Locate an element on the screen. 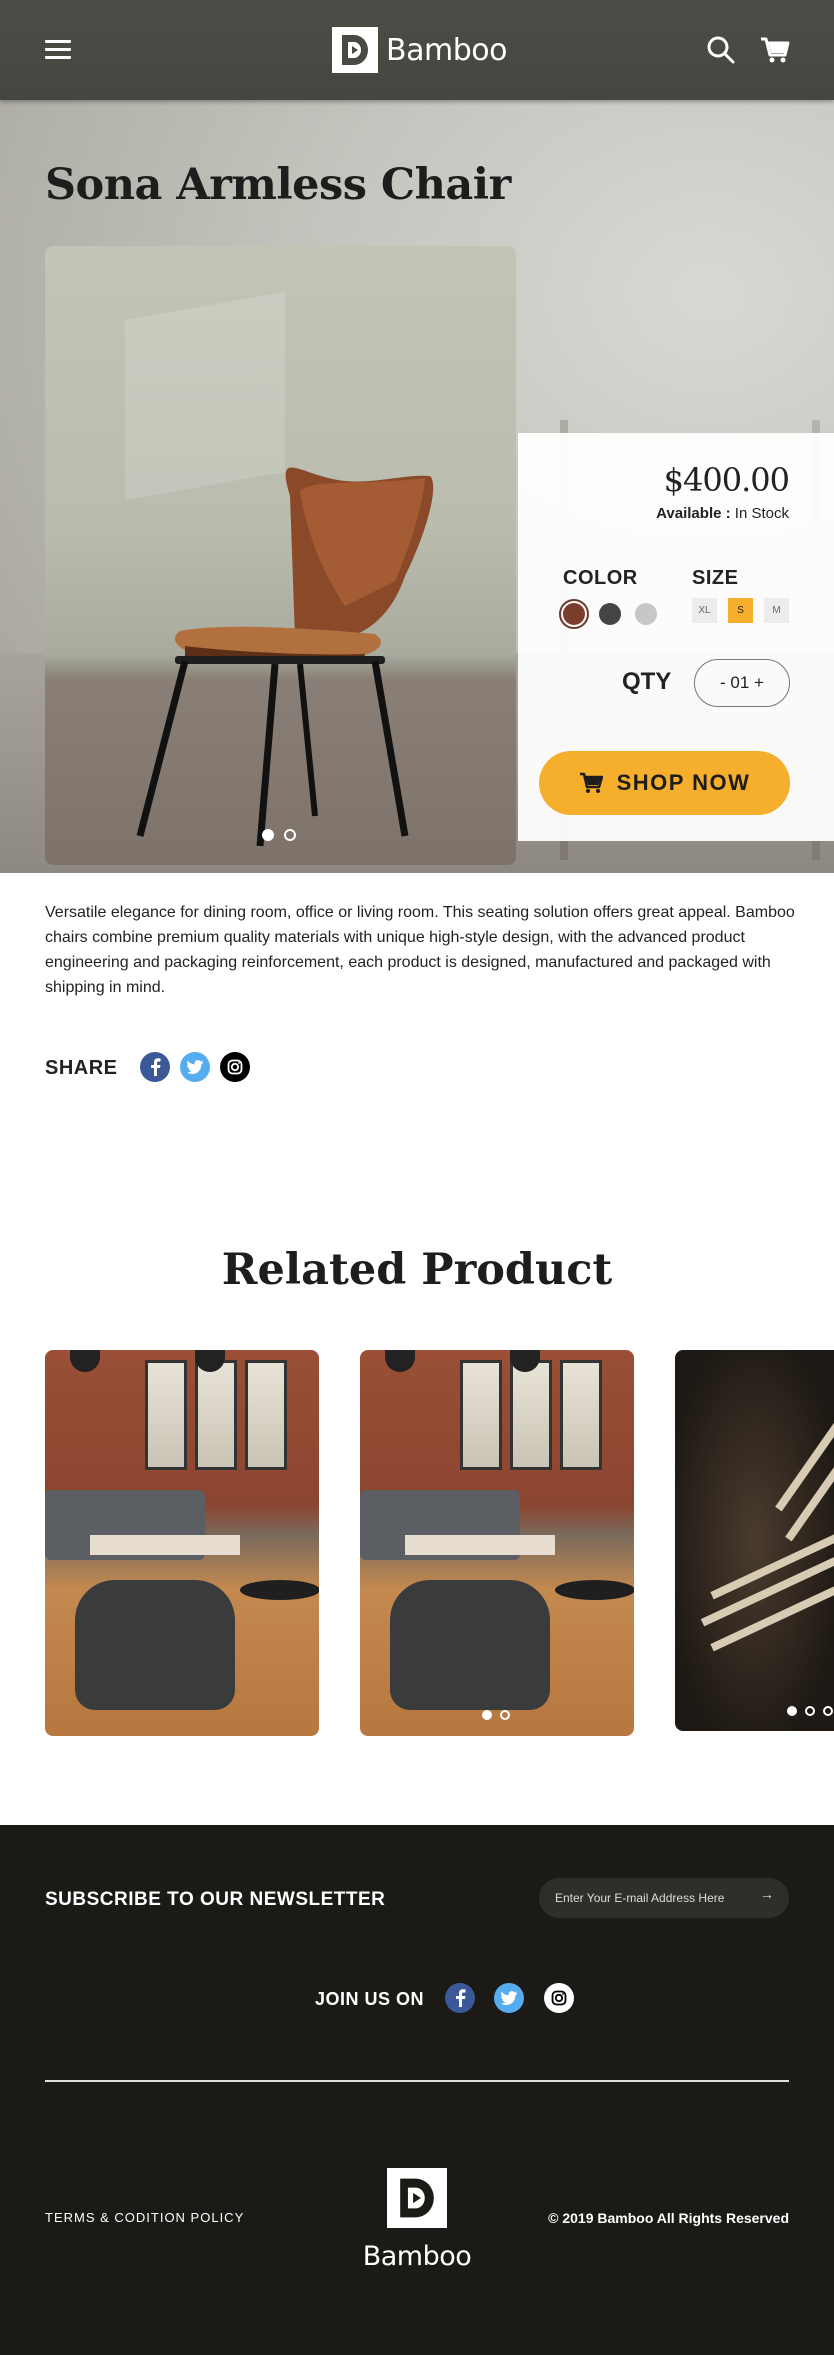 This screenshot has height=2355, width=834. newsletter-email-input is located at coordinates (664, 1898).